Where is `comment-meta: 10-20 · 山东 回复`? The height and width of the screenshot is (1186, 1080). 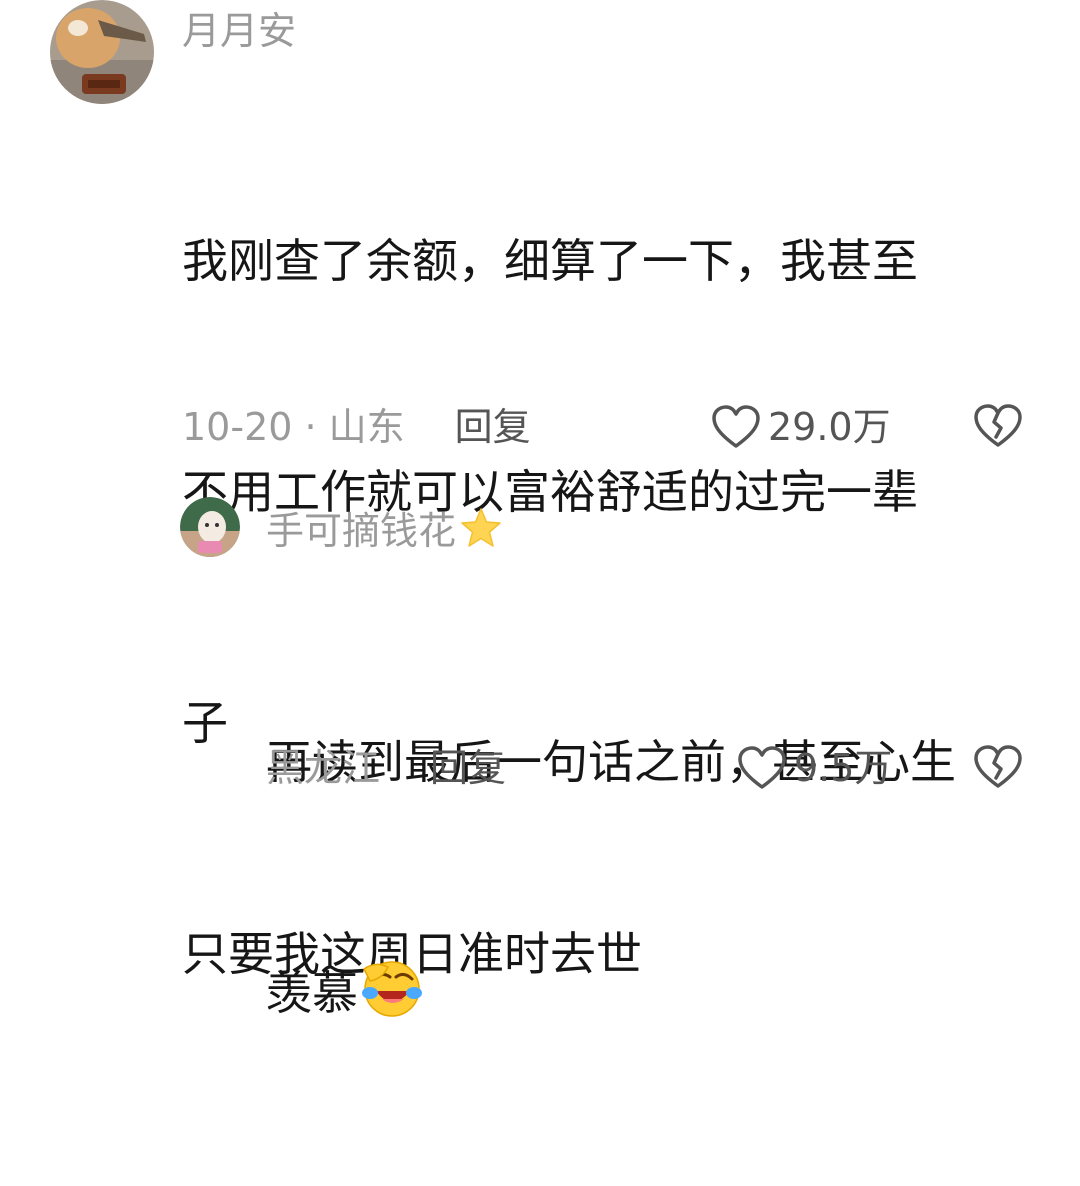
comment-meta: 10-20 · 山东 回复 is located at coordinates (356, 427).